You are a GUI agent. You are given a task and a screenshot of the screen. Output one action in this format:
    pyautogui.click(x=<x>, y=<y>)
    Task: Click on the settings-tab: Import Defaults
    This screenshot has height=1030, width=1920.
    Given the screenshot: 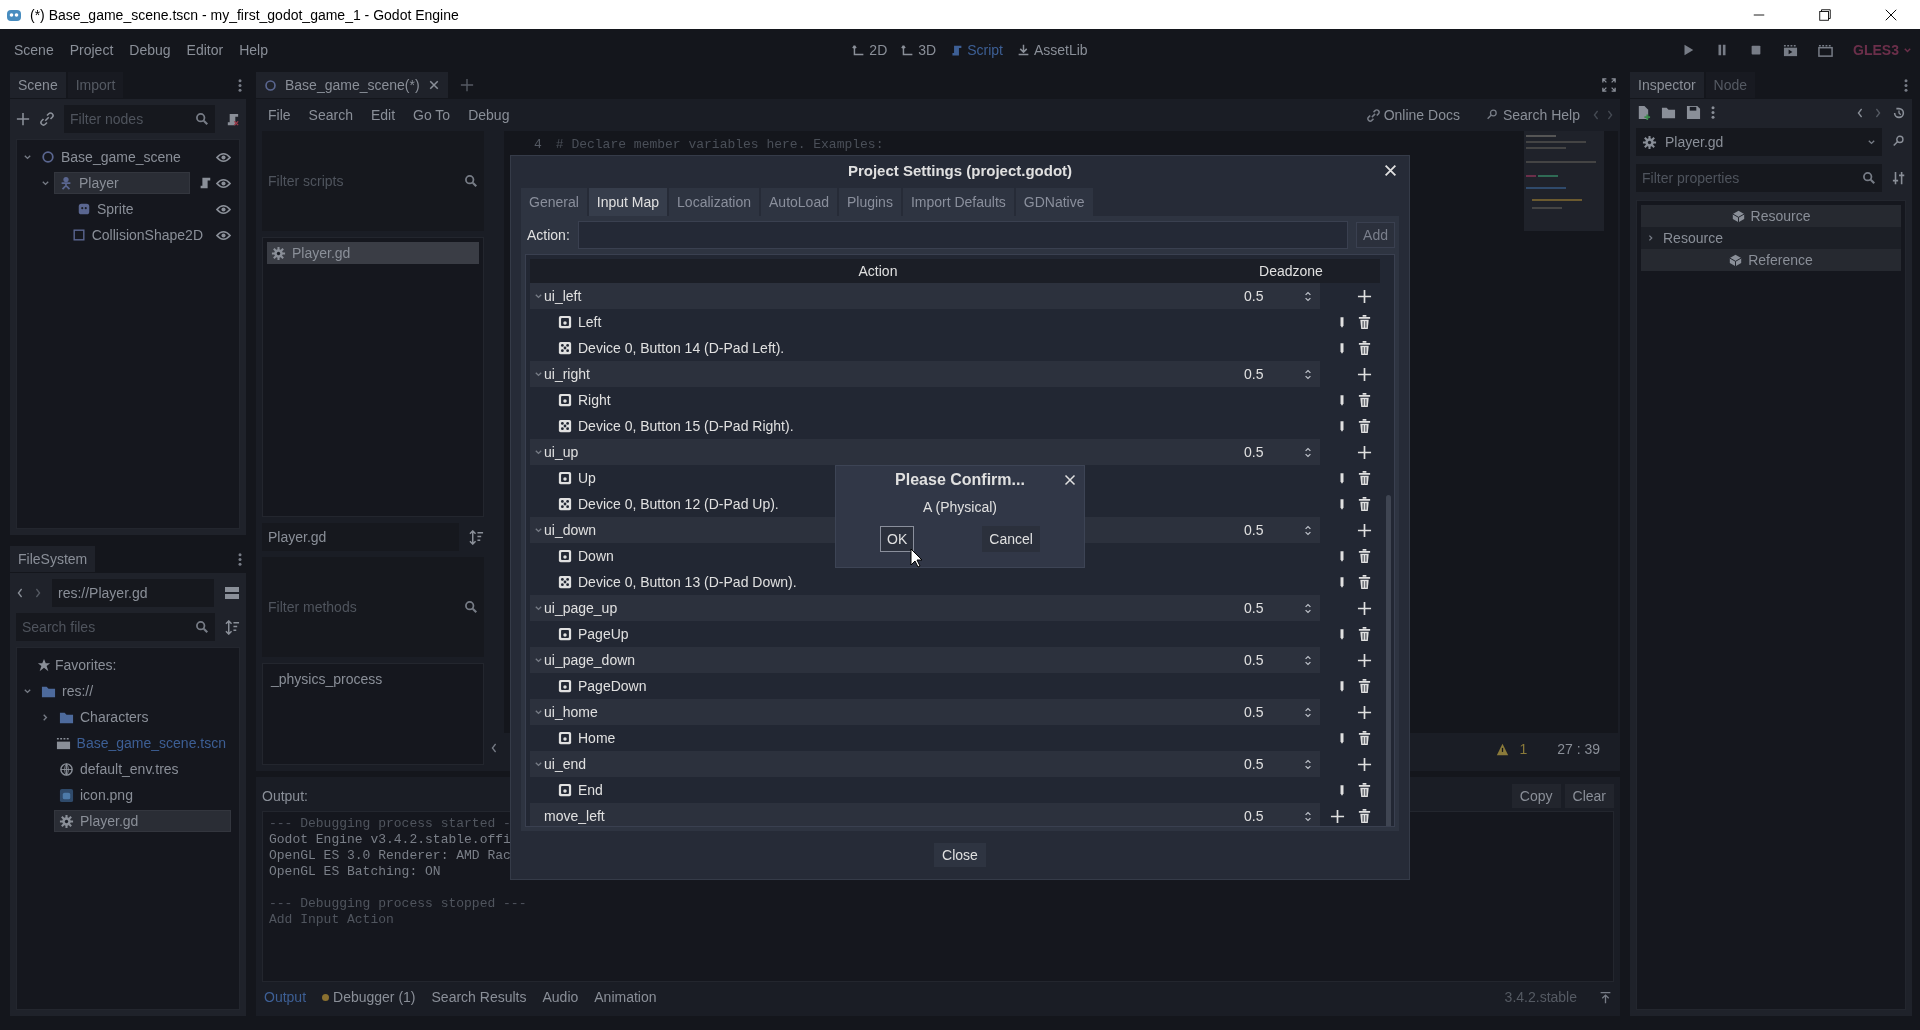 What is the action you would take?
    pyautogui.click(x=958, y=202)
    